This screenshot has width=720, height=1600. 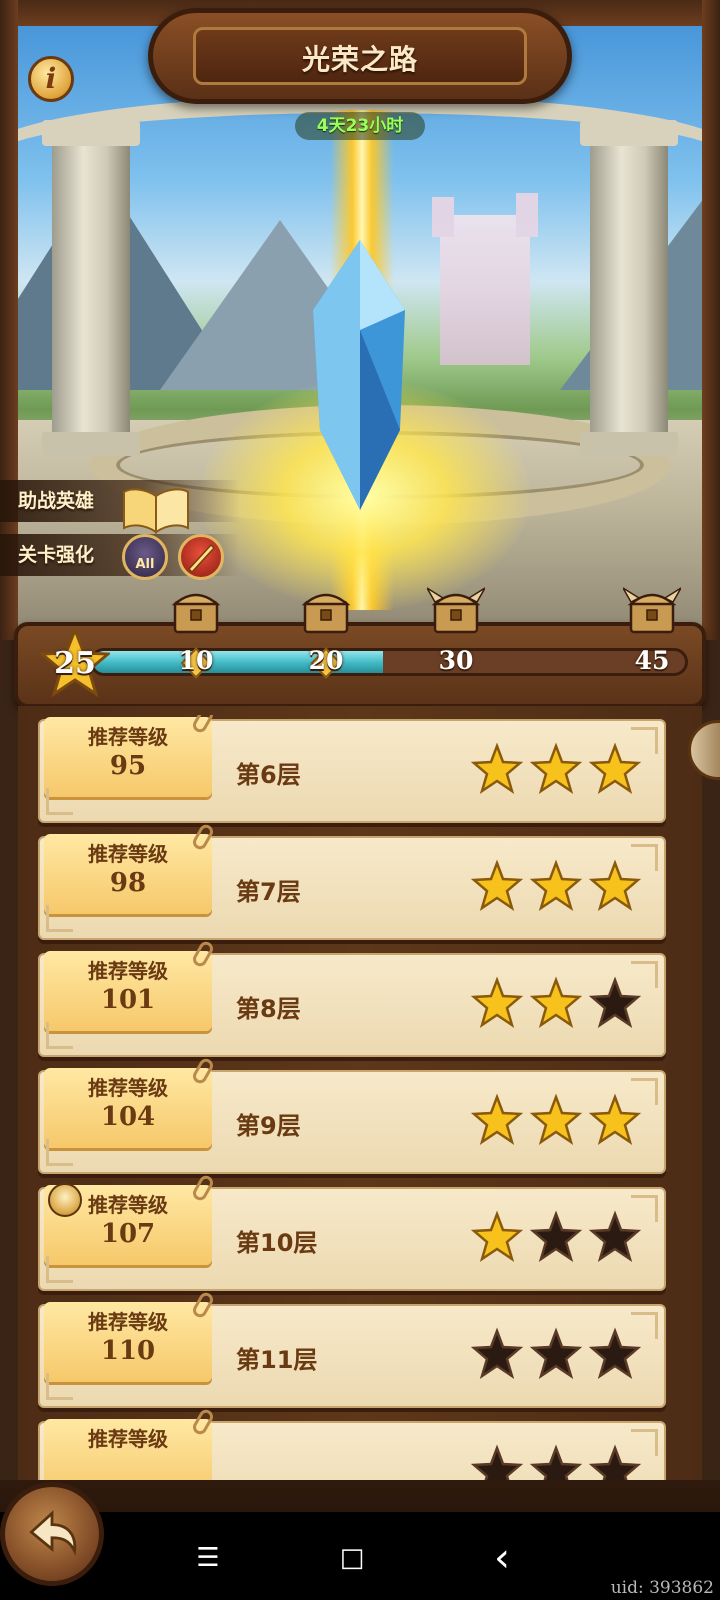 I want to click on nav-home-icon: □, so click(x=352, y=1558).